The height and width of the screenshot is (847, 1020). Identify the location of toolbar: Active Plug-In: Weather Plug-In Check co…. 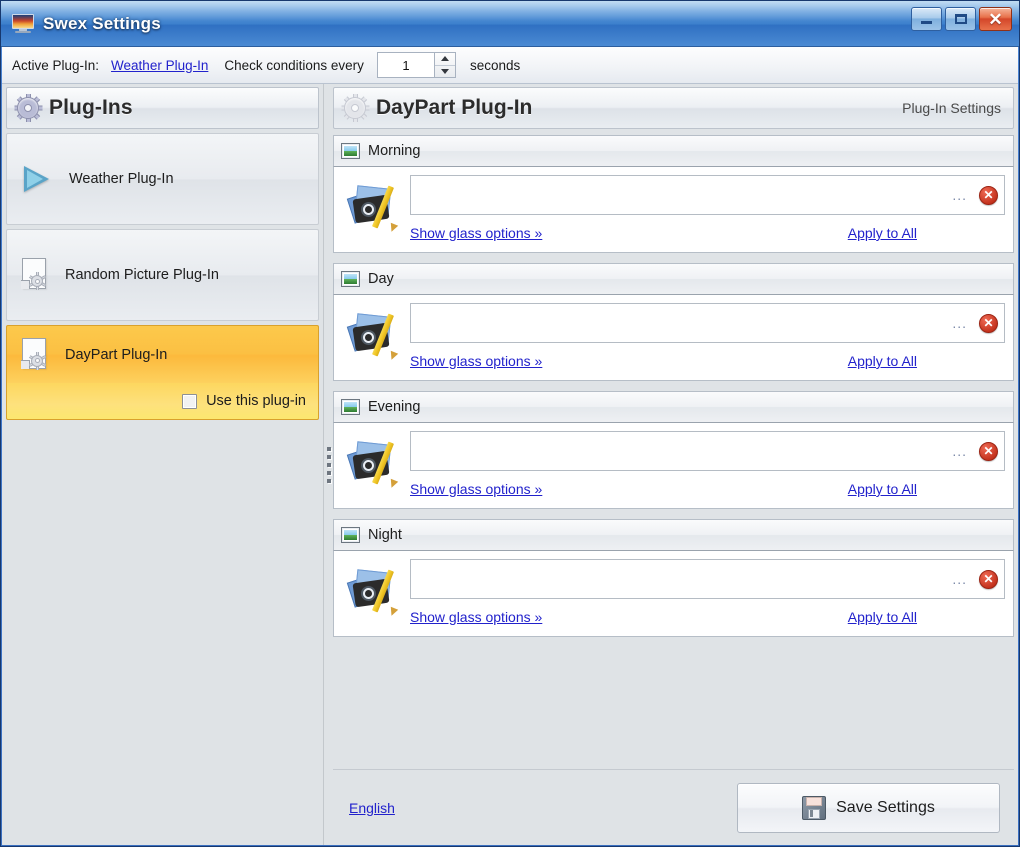
(510, 65).